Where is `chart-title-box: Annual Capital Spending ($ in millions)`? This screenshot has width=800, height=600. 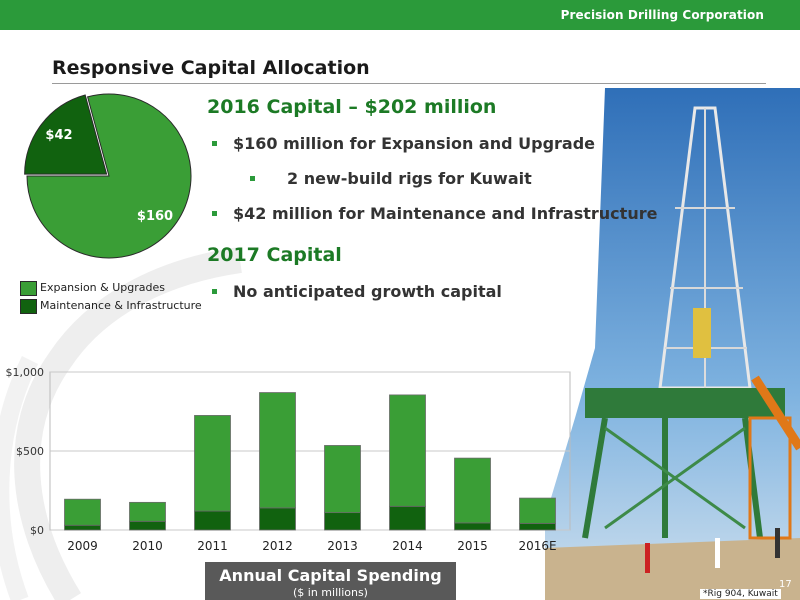 chart-title-box: Annual Capital Spending ($ in millions) is located at coordinates (330, 581).